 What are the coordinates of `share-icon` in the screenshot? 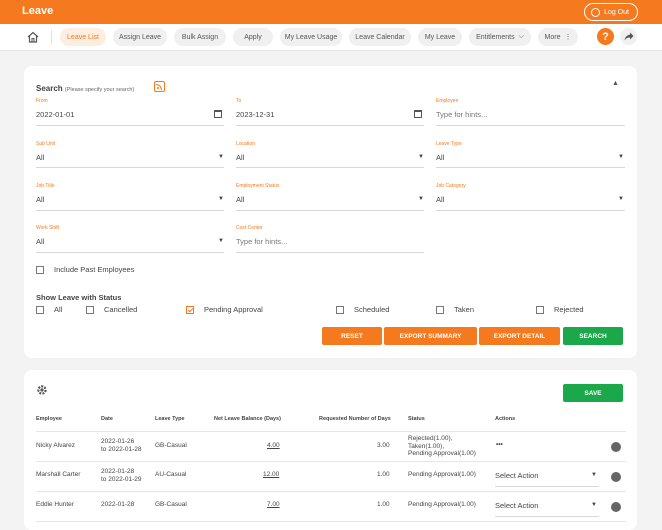 It's located at (628, 36).